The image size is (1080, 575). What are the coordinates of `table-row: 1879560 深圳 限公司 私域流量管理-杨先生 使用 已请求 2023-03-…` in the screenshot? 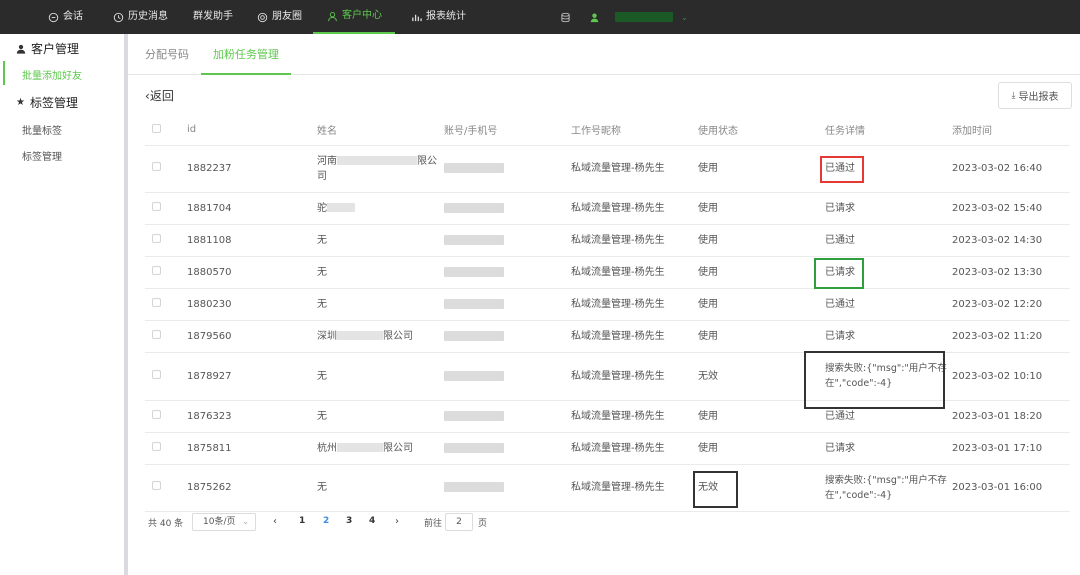 It's located at (607, 336).